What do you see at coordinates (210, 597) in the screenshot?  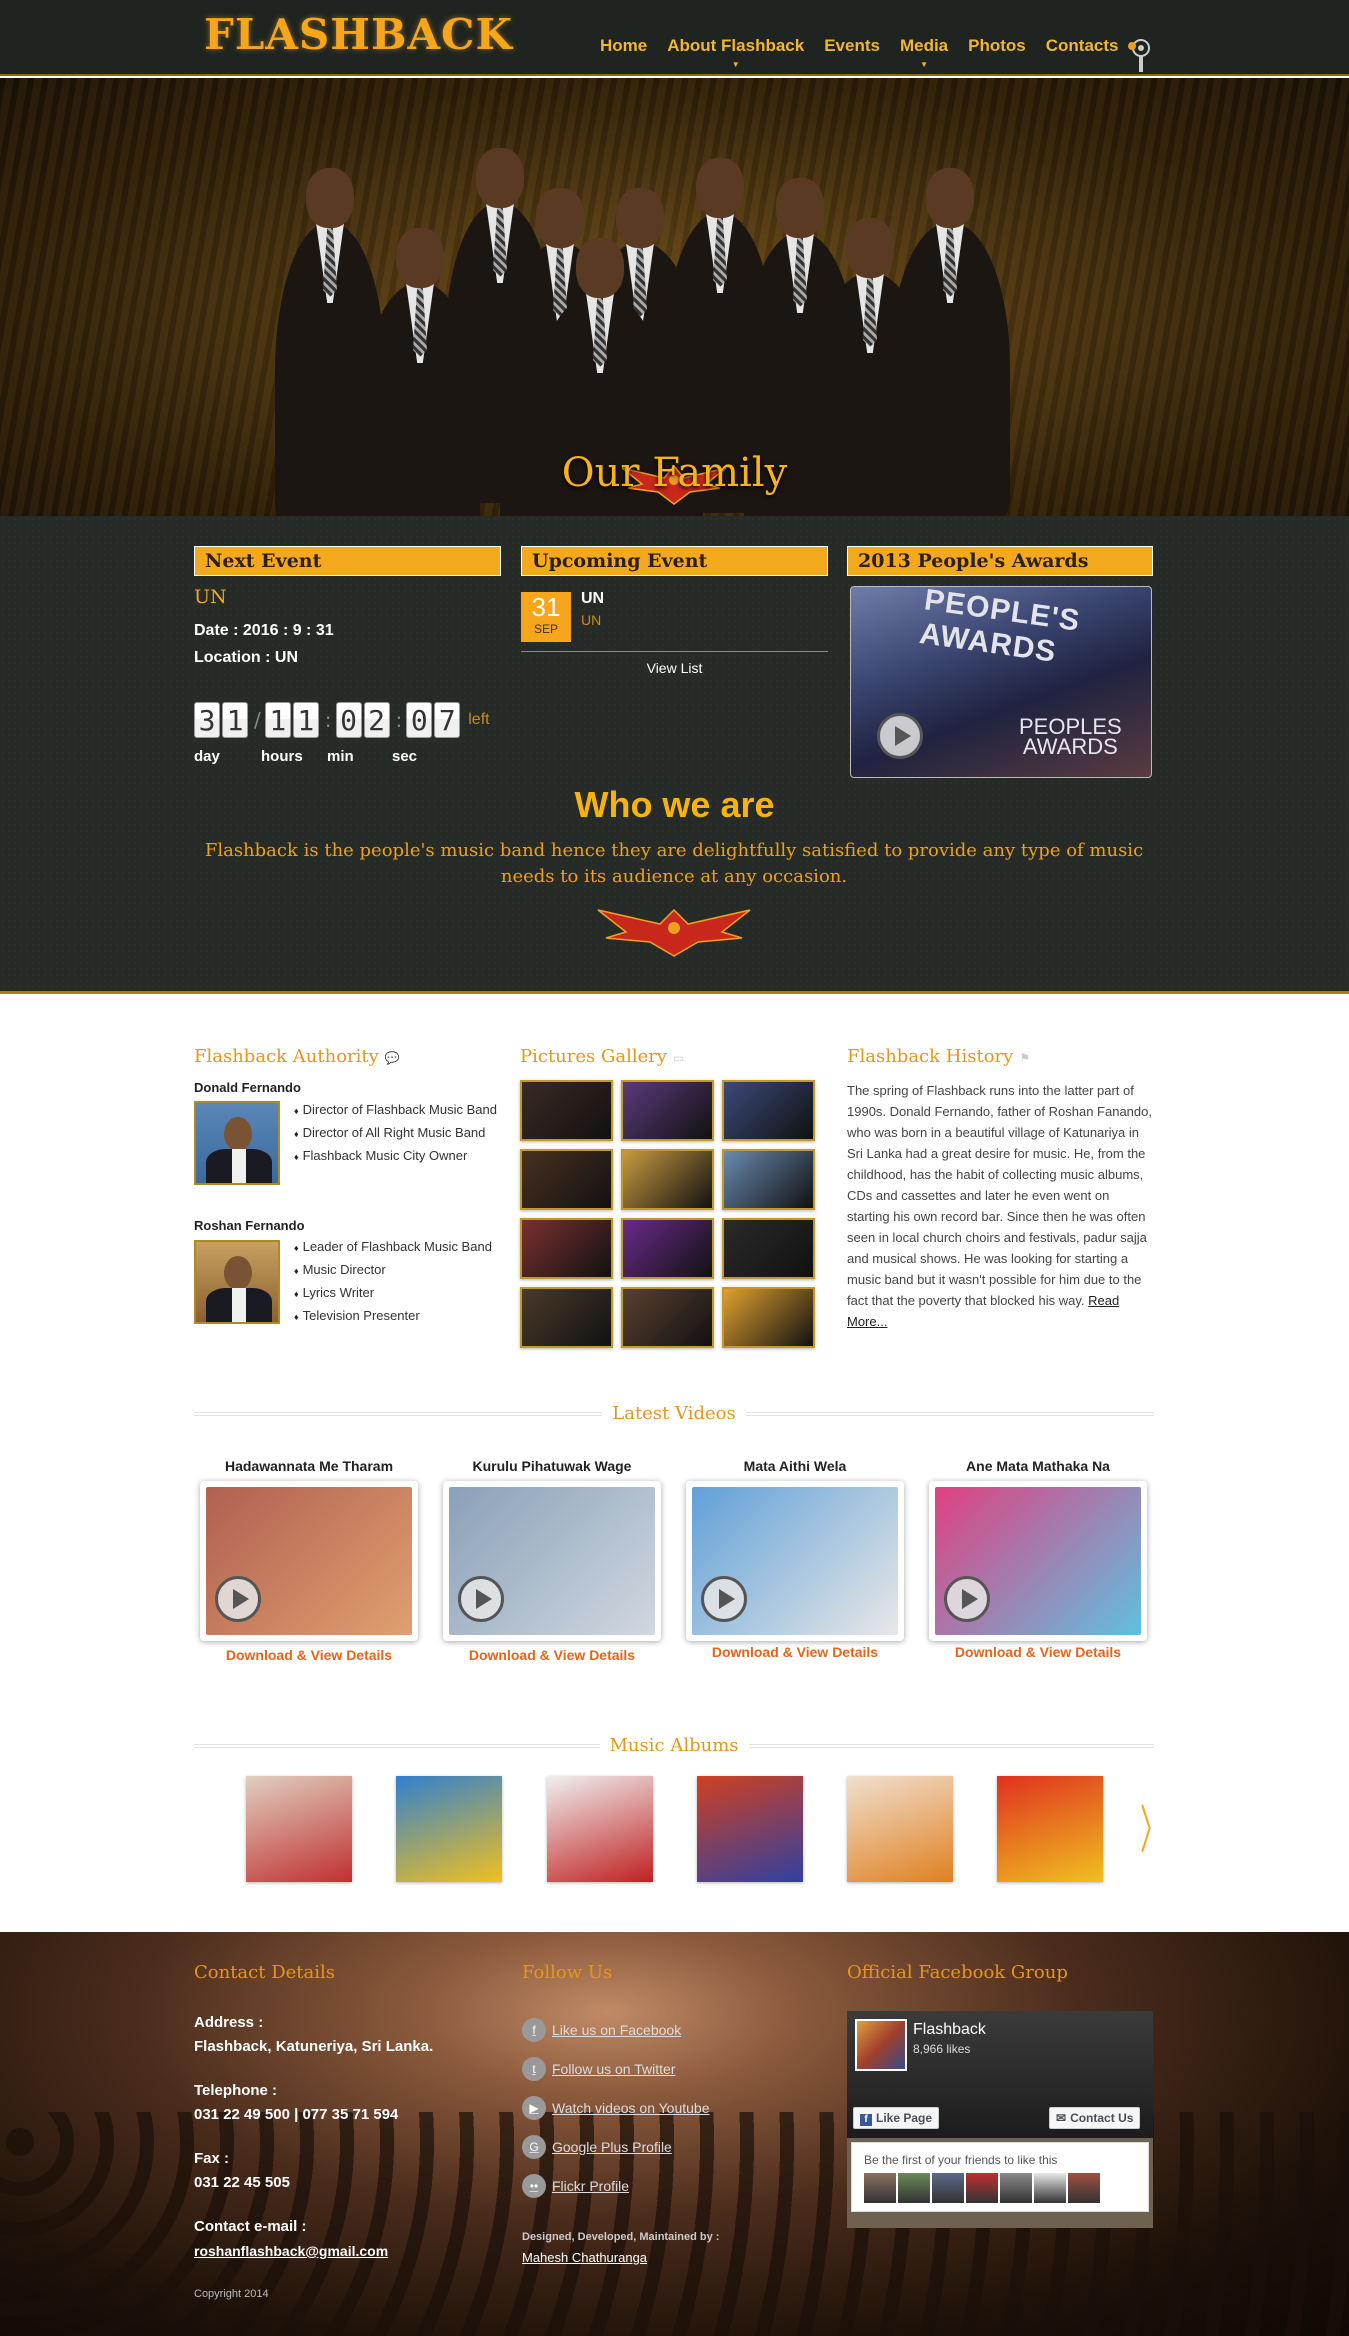 I see `next-event-title: UN` at bounding box center [210, 597].